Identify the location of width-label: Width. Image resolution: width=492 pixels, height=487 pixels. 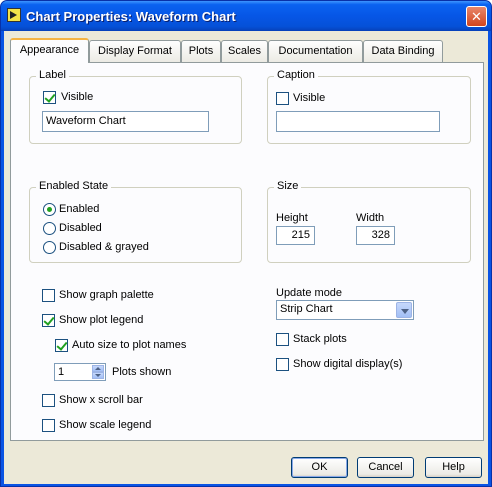
(370, 218).